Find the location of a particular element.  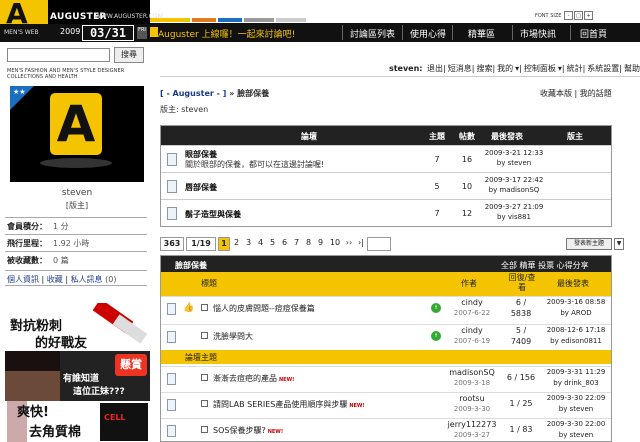

subforum-row: 唇部保養 5 10 2009-3-17 22:42 by madisonSQ is located at coordinates (386, 185).